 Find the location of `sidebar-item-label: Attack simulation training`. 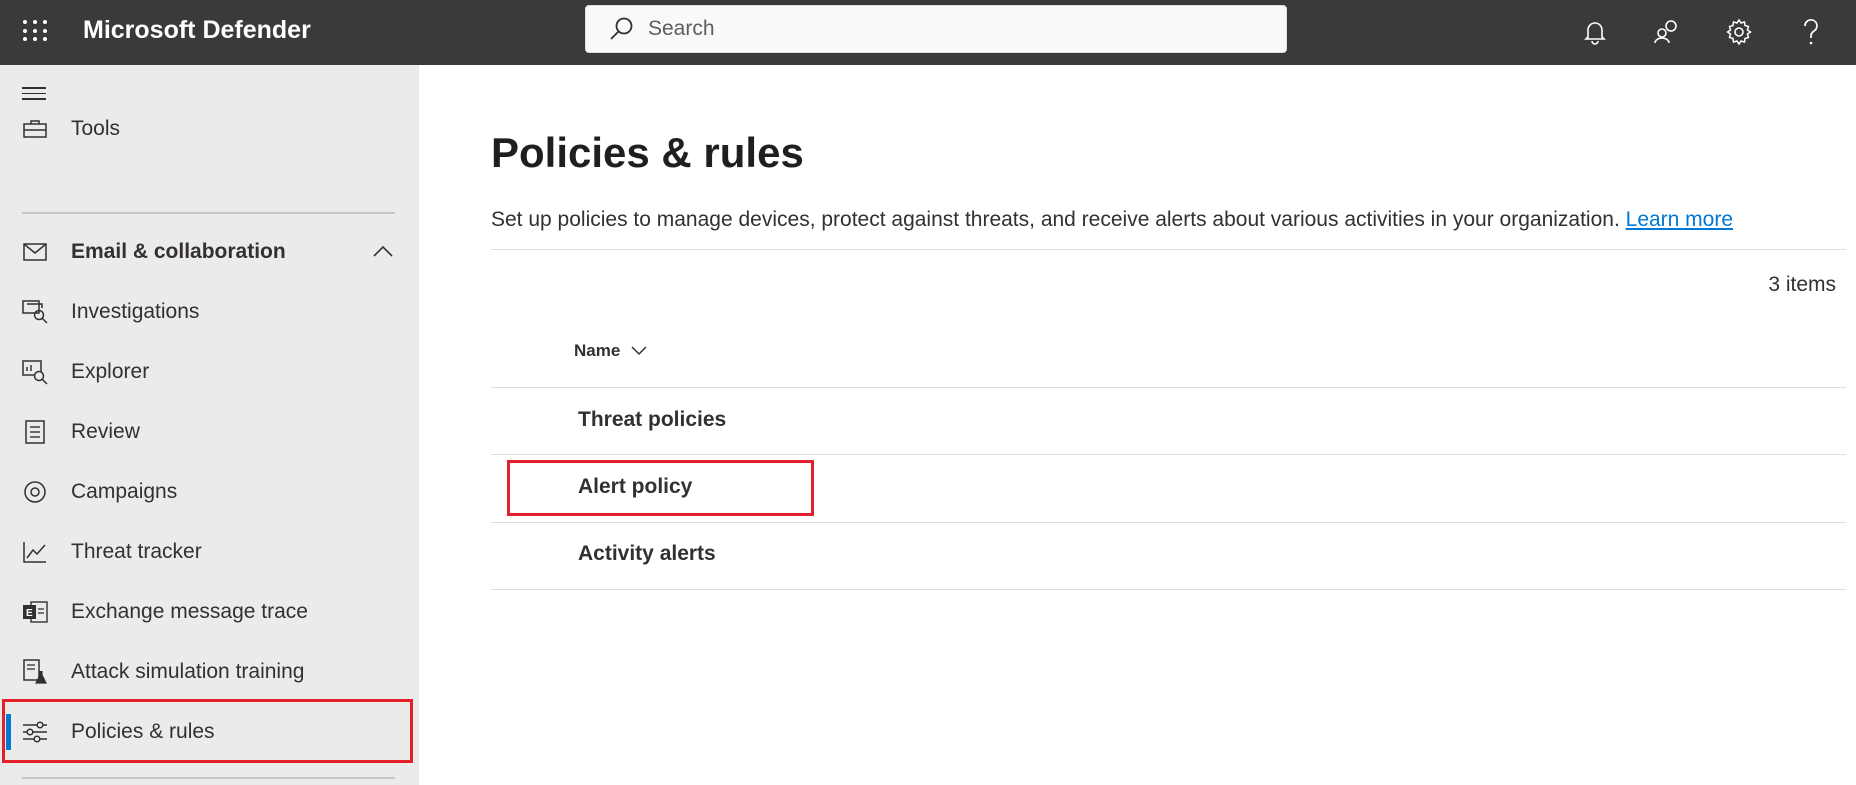

sidebar-item-label: Attack simulation training is located at coordinates (188, 671).